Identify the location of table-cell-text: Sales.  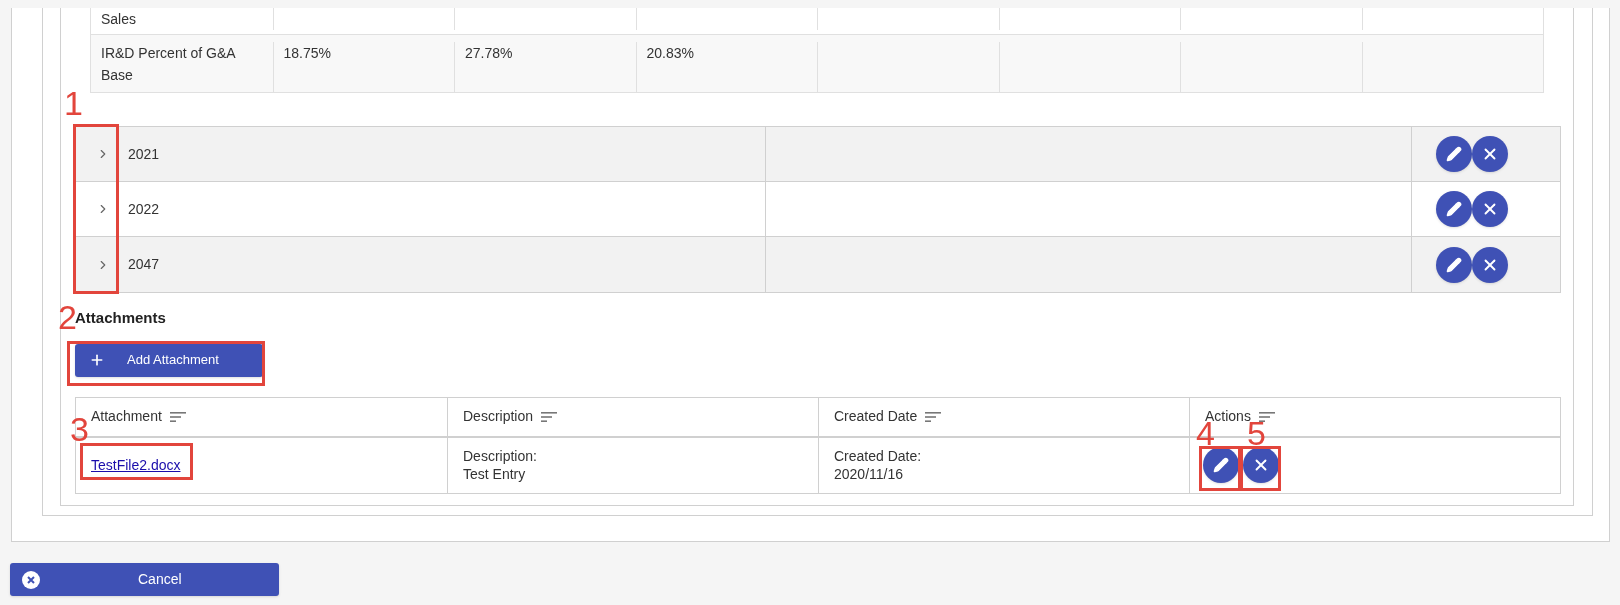
(119, 19).